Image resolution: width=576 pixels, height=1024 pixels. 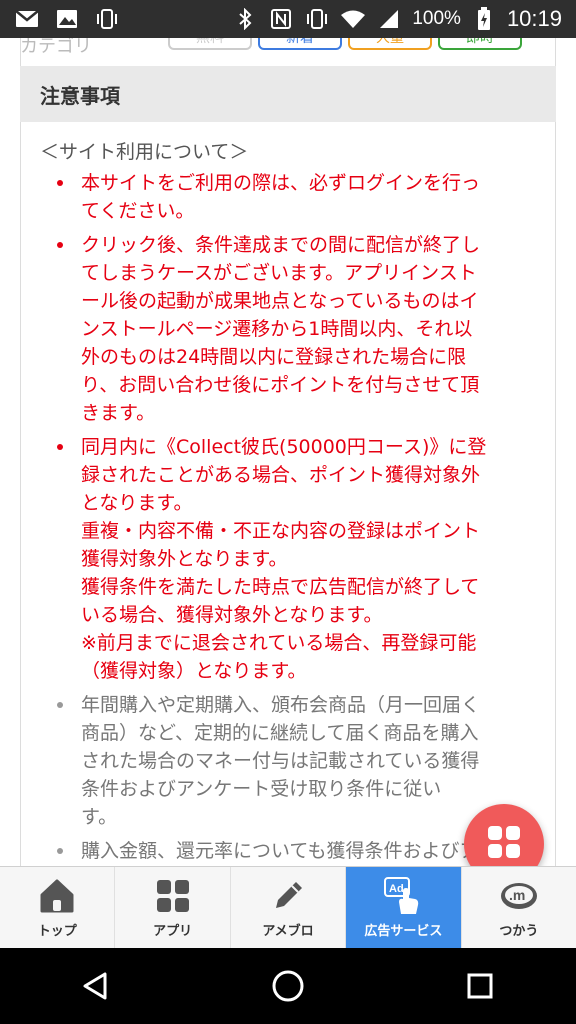 I want to click on tab-ad-service: Ad 広告サービス, so click(x=404, y=907).